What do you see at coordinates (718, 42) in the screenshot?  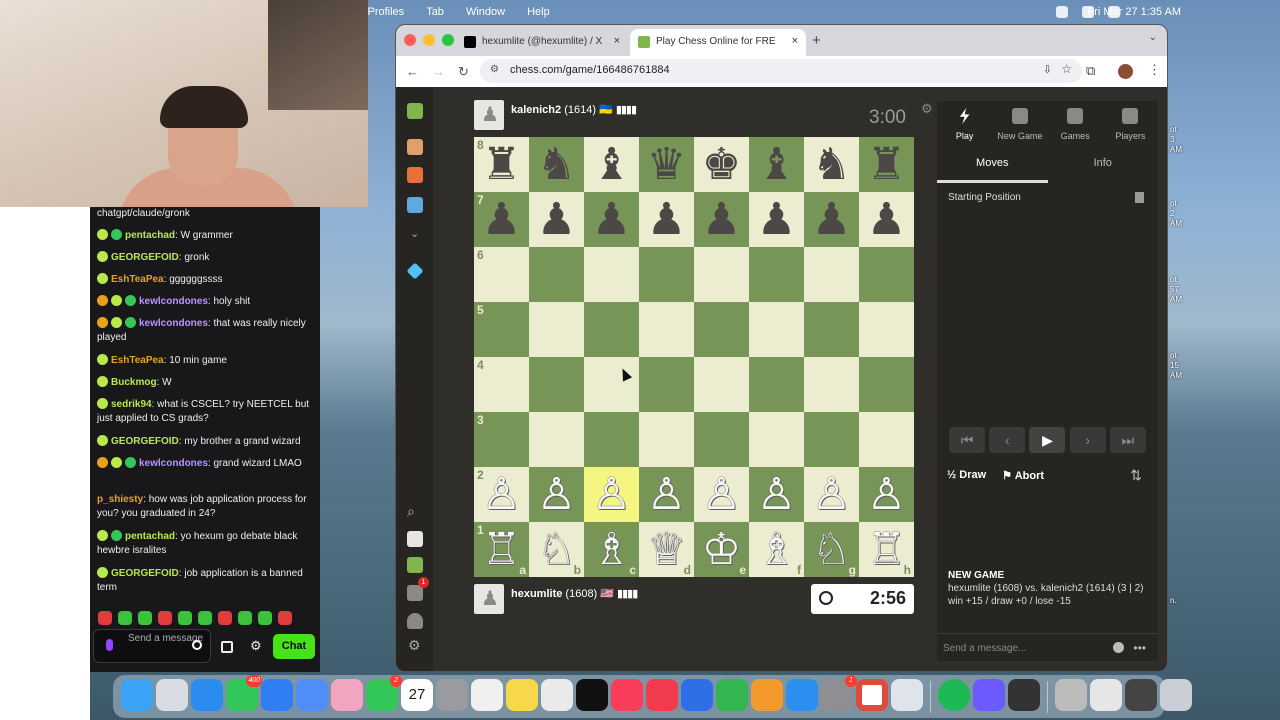 I see `tab-chess: Play Chess Online for FRE ×` at bounding box center [718, 42].